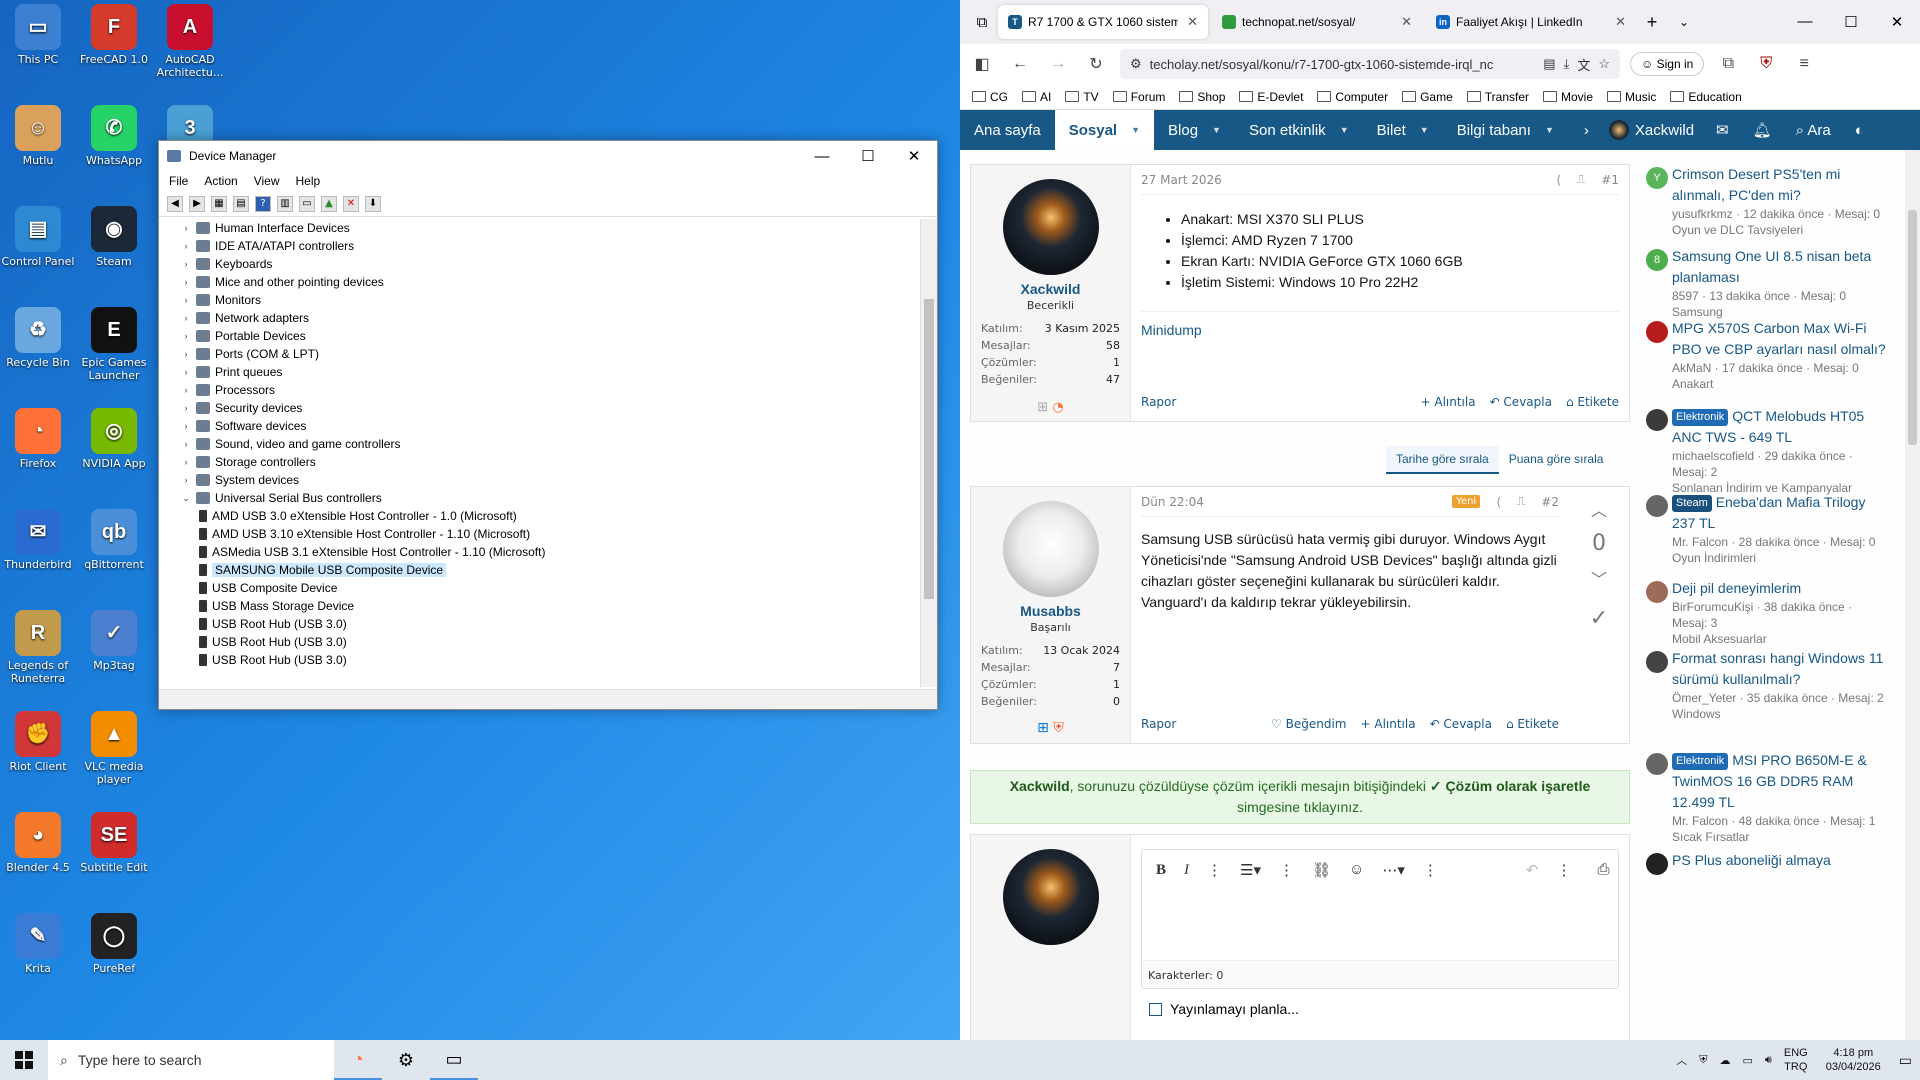 The height and width of the screenshot is (1080, 1920). I want to click on site-nav-item: Sosyal ▼, so click(1104, 130).